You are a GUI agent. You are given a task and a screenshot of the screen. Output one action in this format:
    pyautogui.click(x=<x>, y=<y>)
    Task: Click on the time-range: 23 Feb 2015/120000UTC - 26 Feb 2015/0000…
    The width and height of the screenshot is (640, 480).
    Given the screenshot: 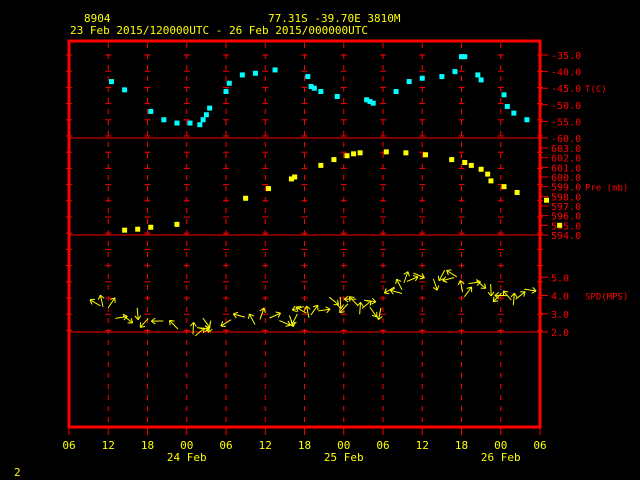 What is the action you would take?
    pyautogui.click(x=219, y=30)
    